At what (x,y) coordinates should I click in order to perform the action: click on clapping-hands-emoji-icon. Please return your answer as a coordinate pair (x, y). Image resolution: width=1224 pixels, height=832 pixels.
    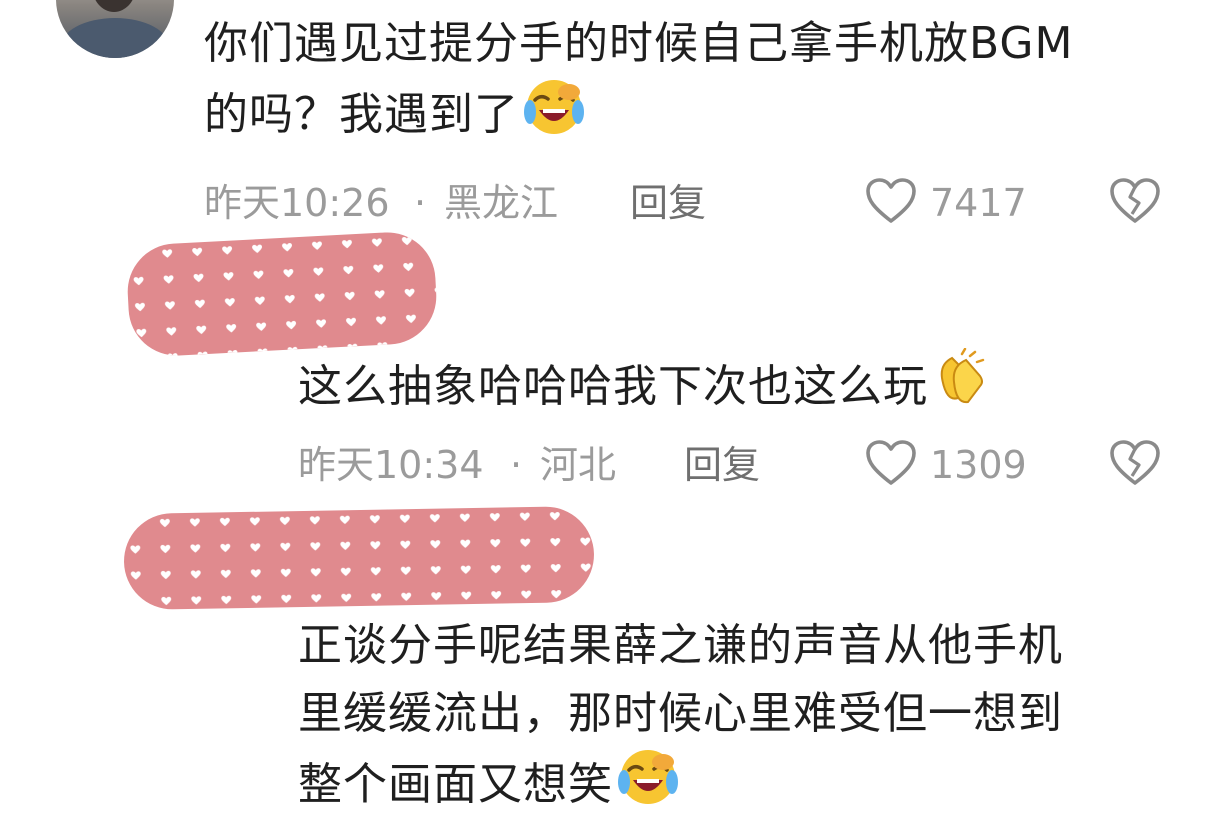
    Looking at the image, I should click on (962, 388).